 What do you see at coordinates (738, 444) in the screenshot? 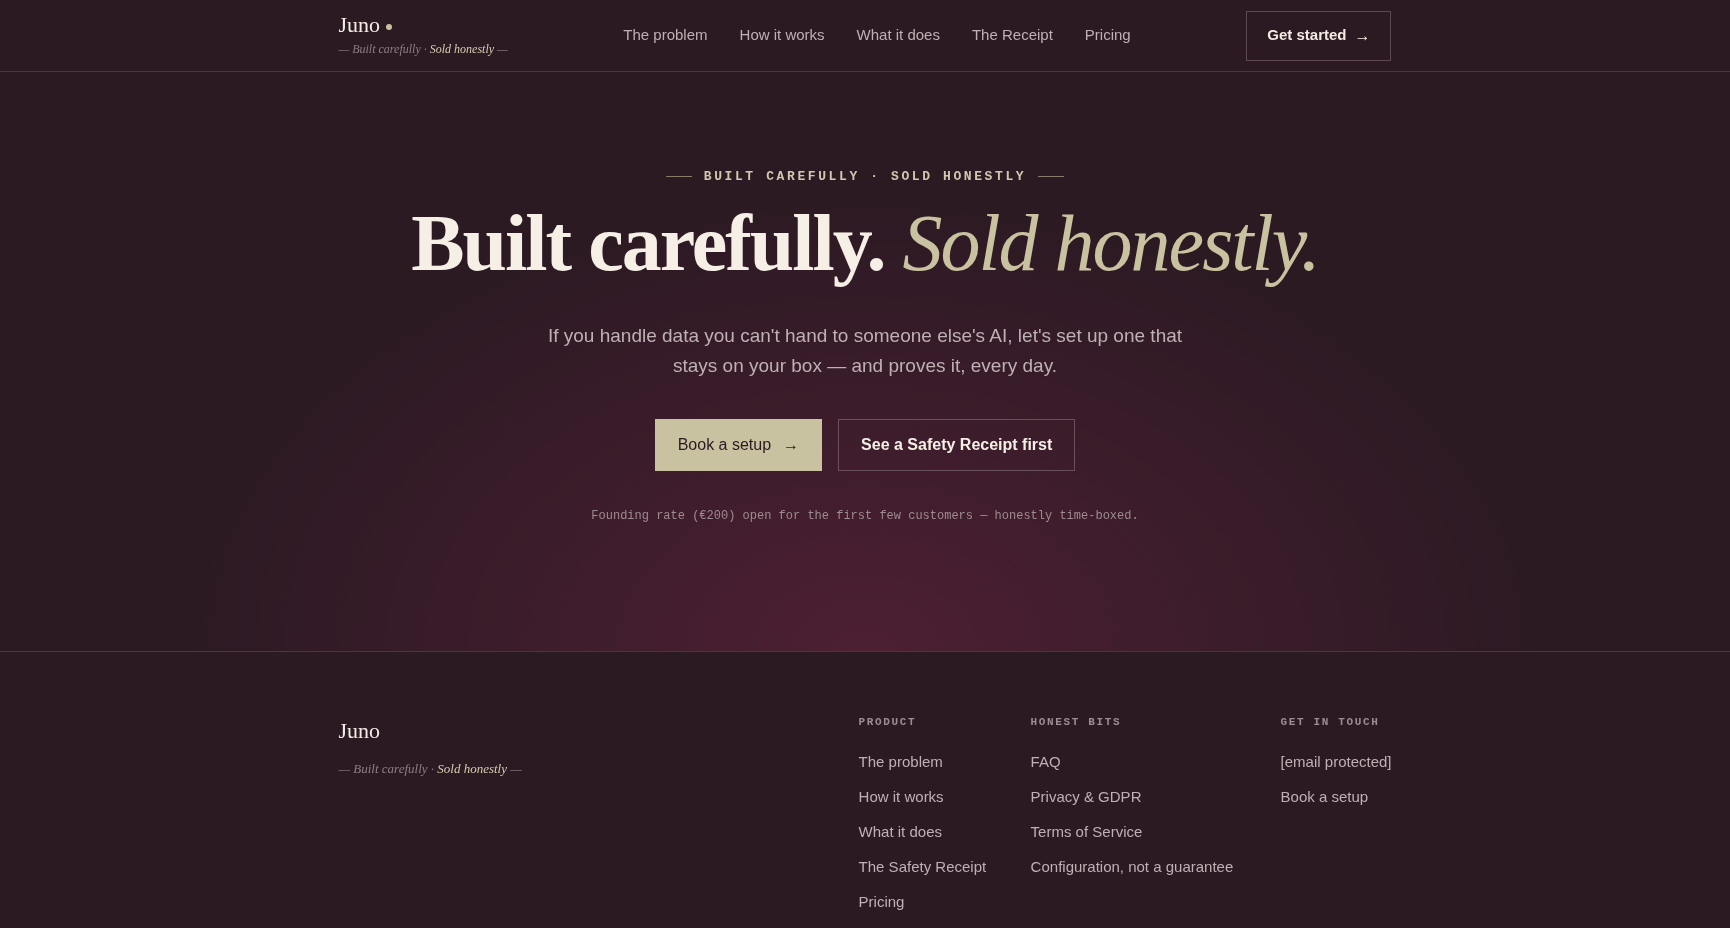
I see `book-setup-button: Book a setup →` at bounding box center [738, 444].